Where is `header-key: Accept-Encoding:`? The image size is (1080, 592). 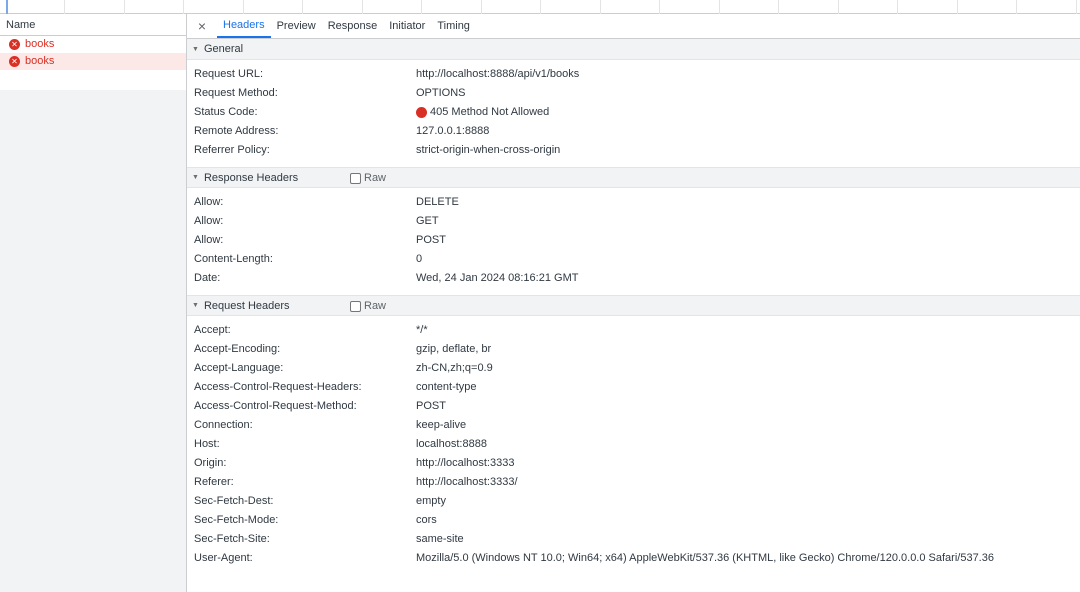 header-key: Accept-Encoding: is located at coordinates (237, 349).